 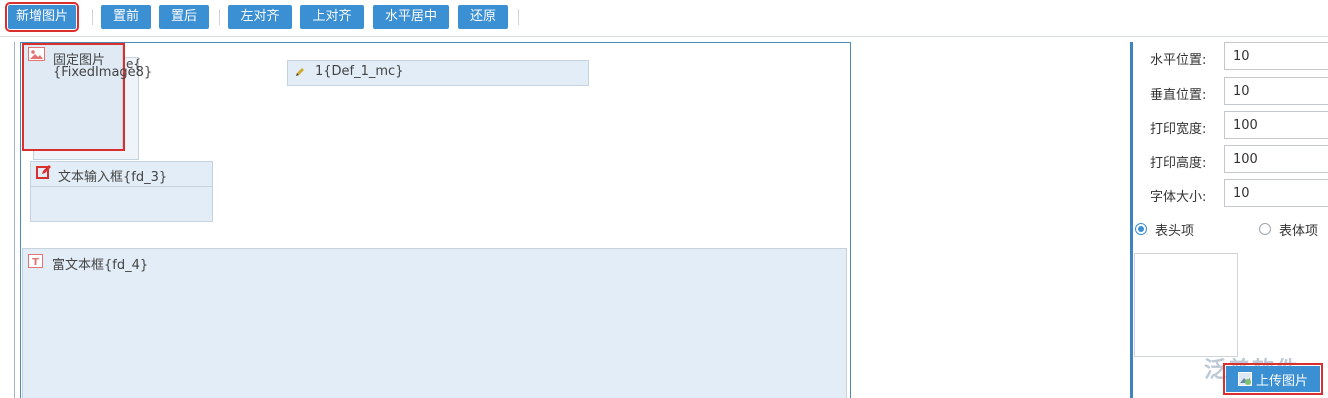 What do you see at coordinates (300, 74) in the screenshot?
I see `pencil-icon` at bounding box center [300, 74].